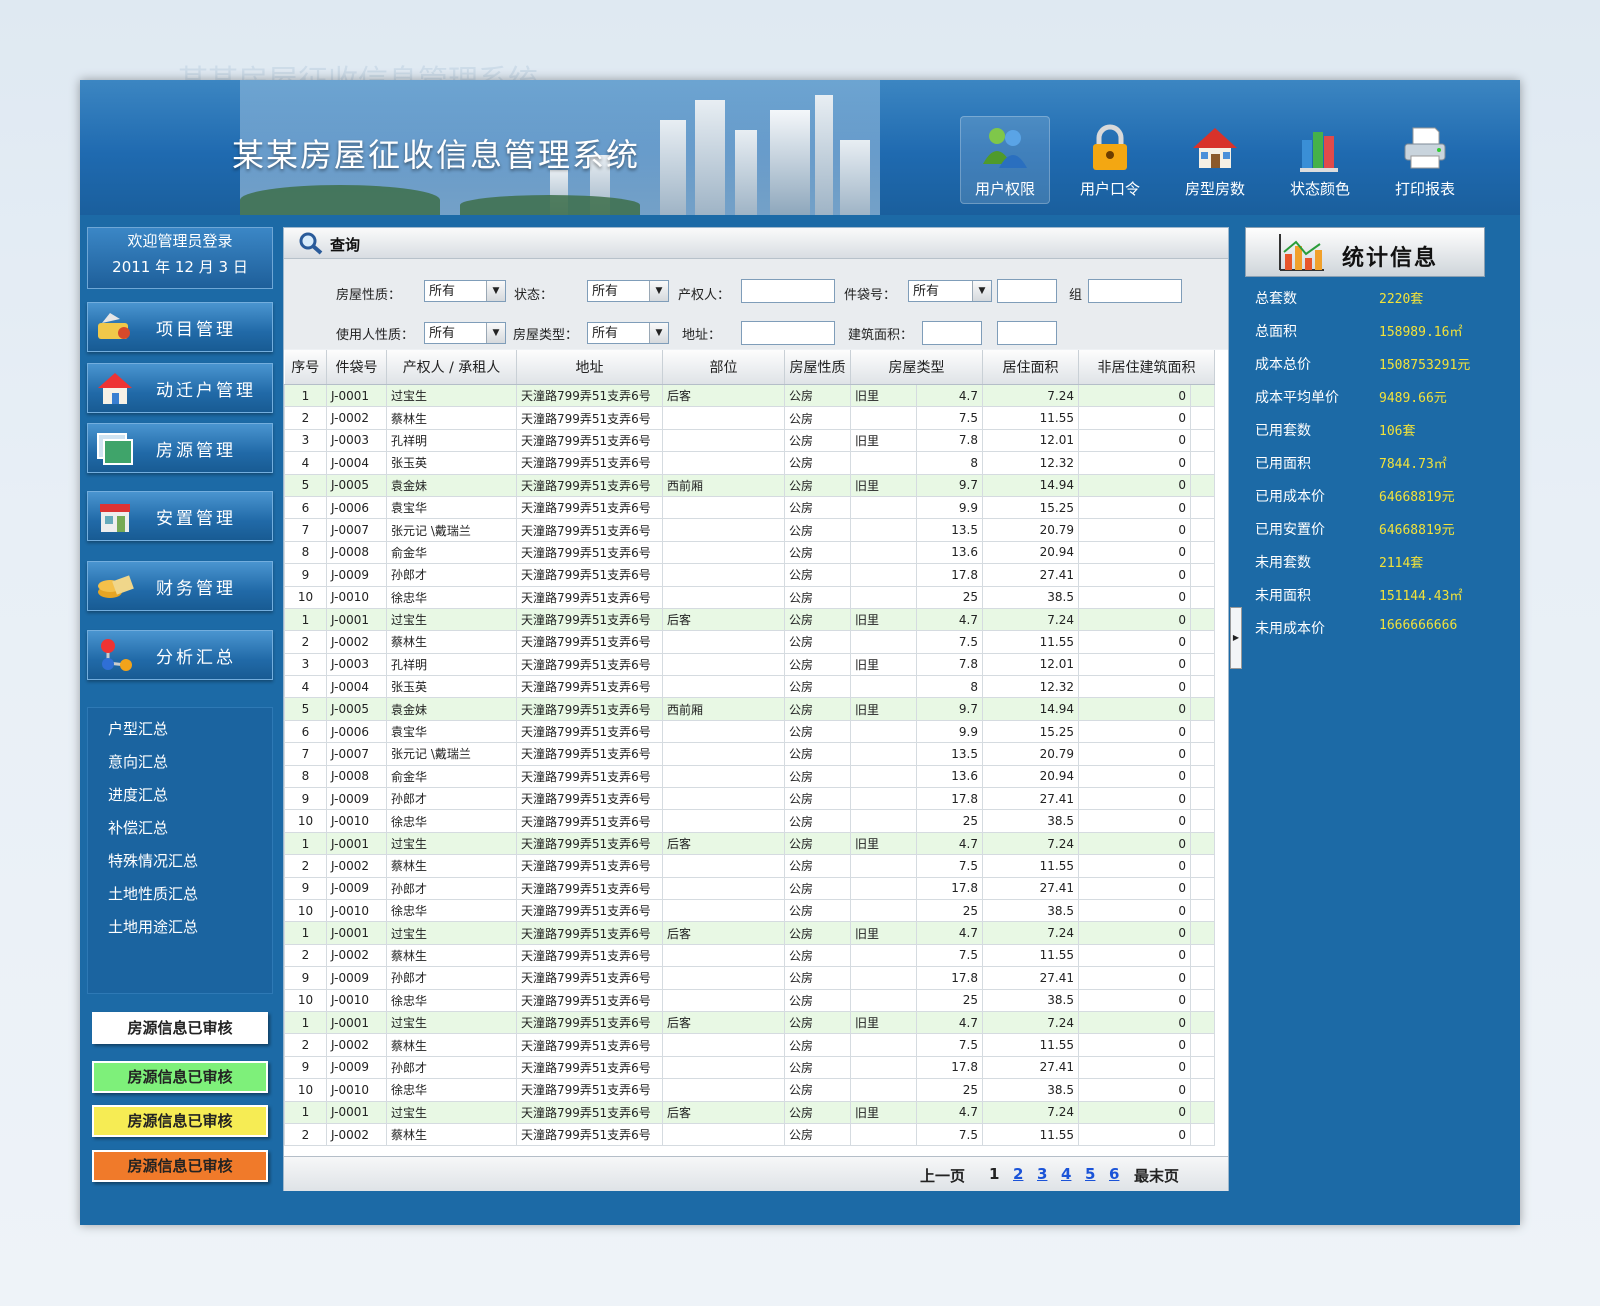 This screenshot has width=1600, height=1306. Describe the element at coordinates (138, 794) in the screenshot. I see `subnav-progress-summary: 进度汇总` at that location.